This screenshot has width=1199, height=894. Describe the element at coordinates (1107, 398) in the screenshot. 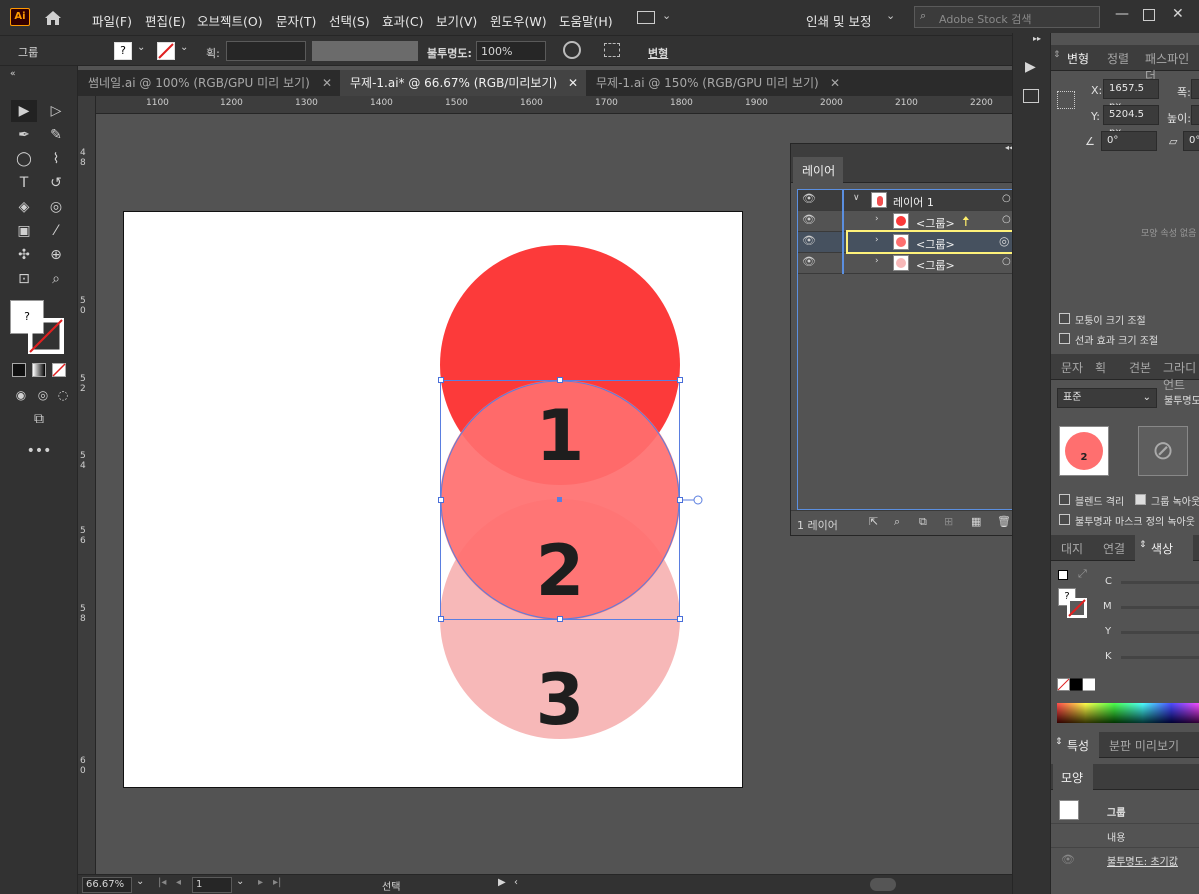

I see `blend-mode-select: 표준 ⌄` at that location.